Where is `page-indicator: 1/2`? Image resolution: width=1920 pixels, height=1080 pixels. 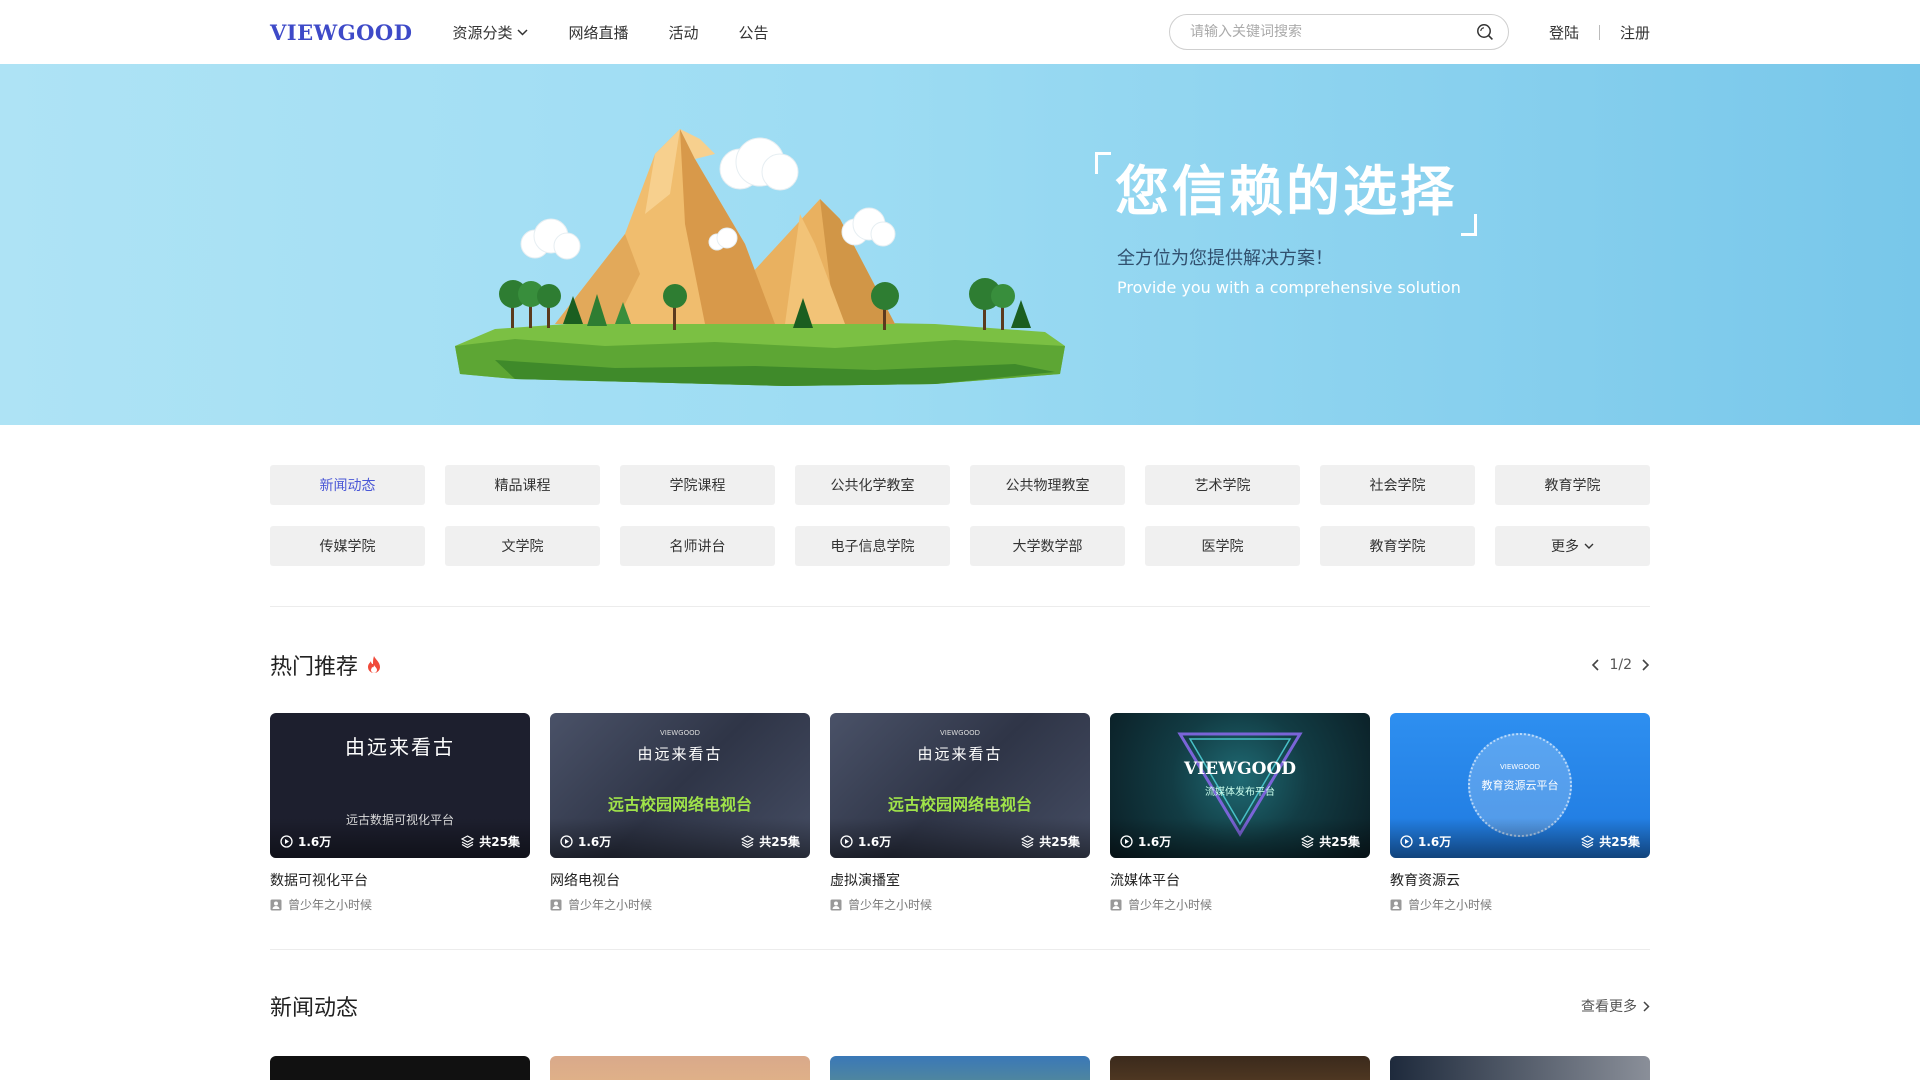
page-indicator: 1/2 is located at coordinates (1620, 665).